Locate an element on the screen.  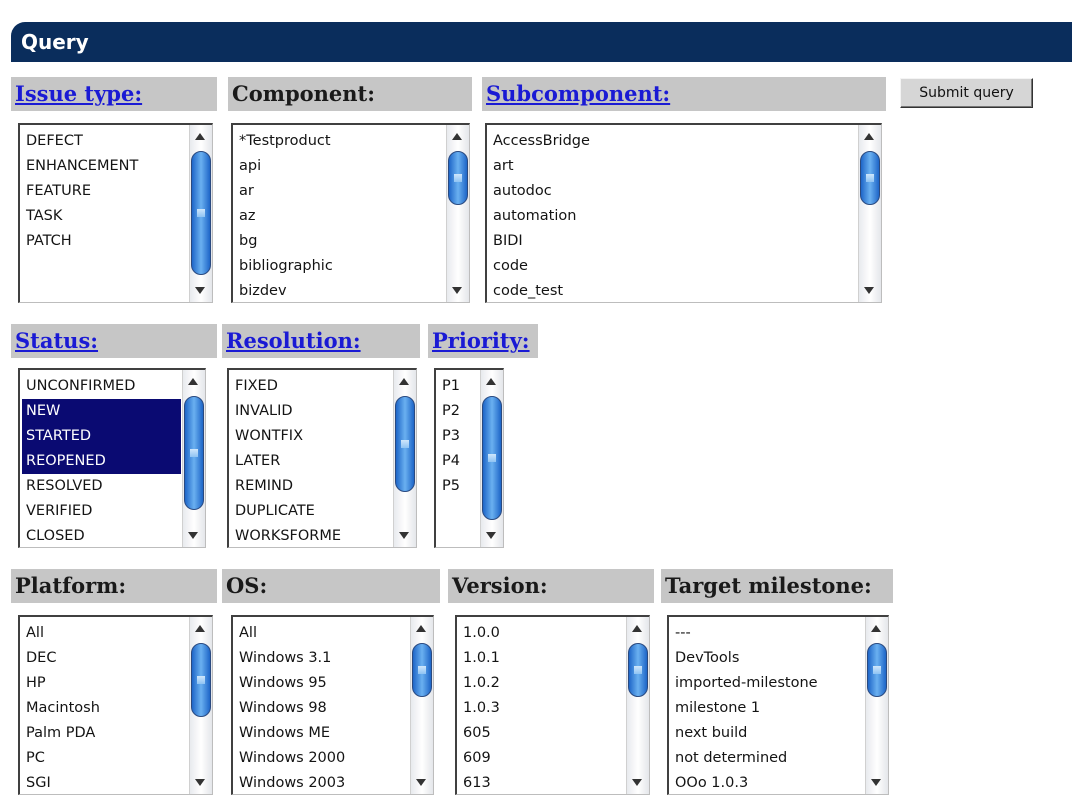
list-option: ENHANCEMENT is located at coordinates (105, 166).